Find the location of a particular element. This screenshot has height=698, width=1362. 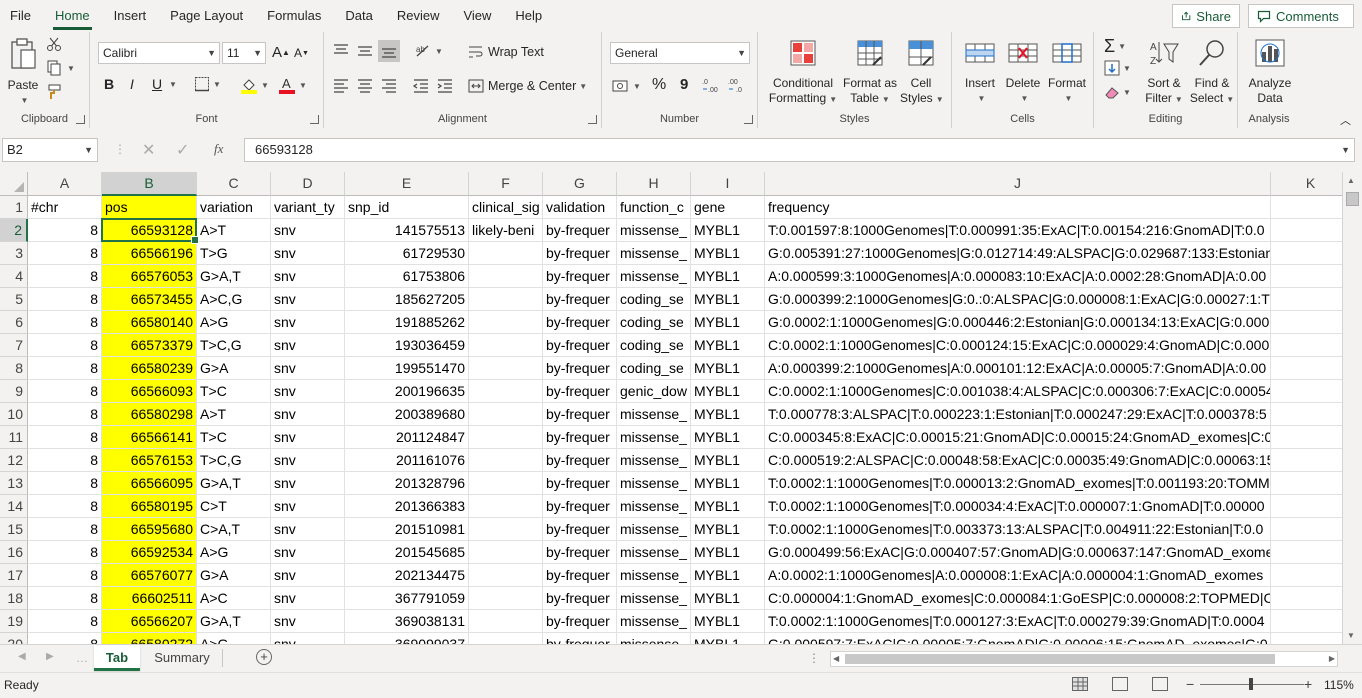

column-header-e: E is located at coordinates (407, 184).